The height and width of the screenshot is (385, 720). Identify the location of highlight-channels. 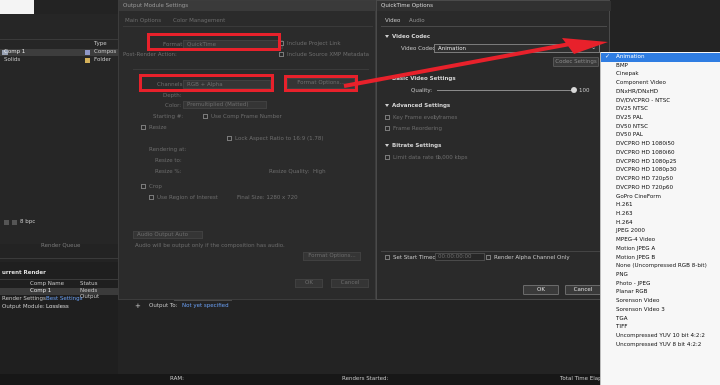
(206, 83).